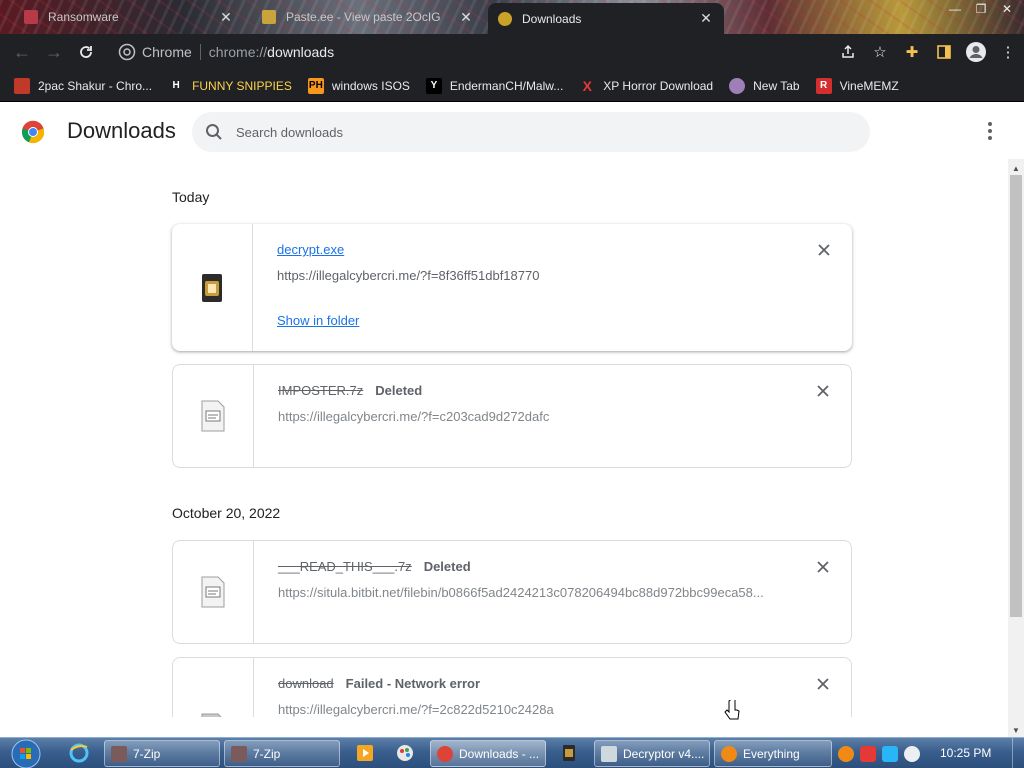 The height and width of the screenshot is (768, 1024). What do you see at coordinates (944, 52) in the screenshot?
I see `side-panel-icon` at bounding box center [944, 52].